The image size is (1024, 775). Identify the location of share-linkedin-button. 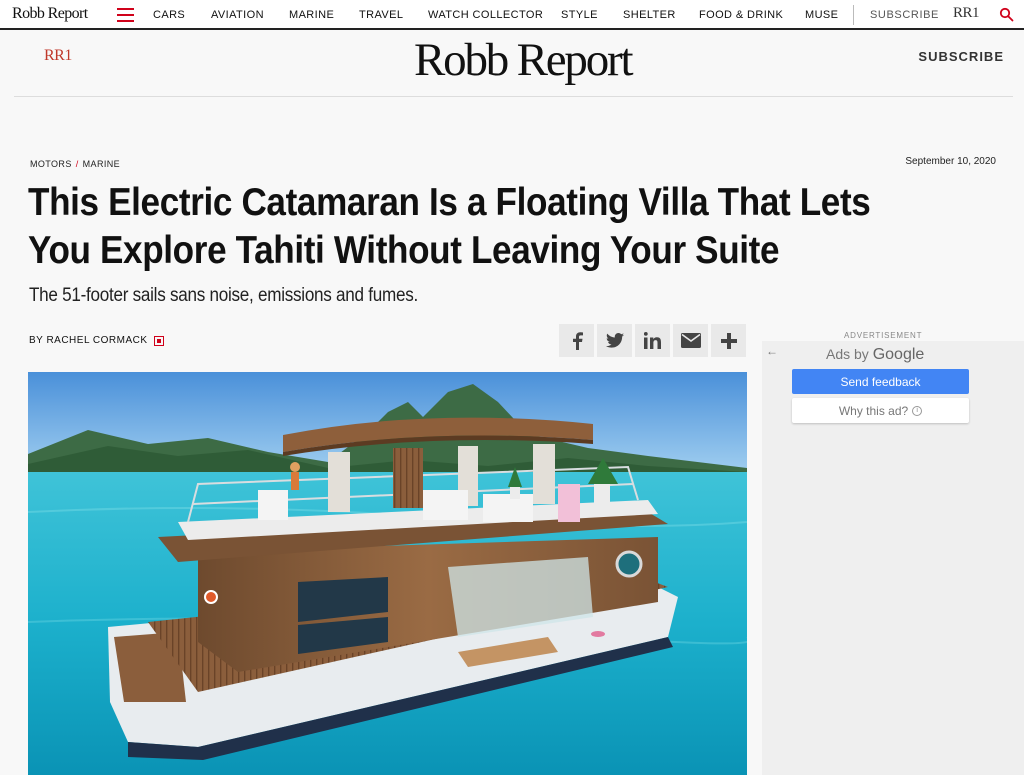
(652, 340).